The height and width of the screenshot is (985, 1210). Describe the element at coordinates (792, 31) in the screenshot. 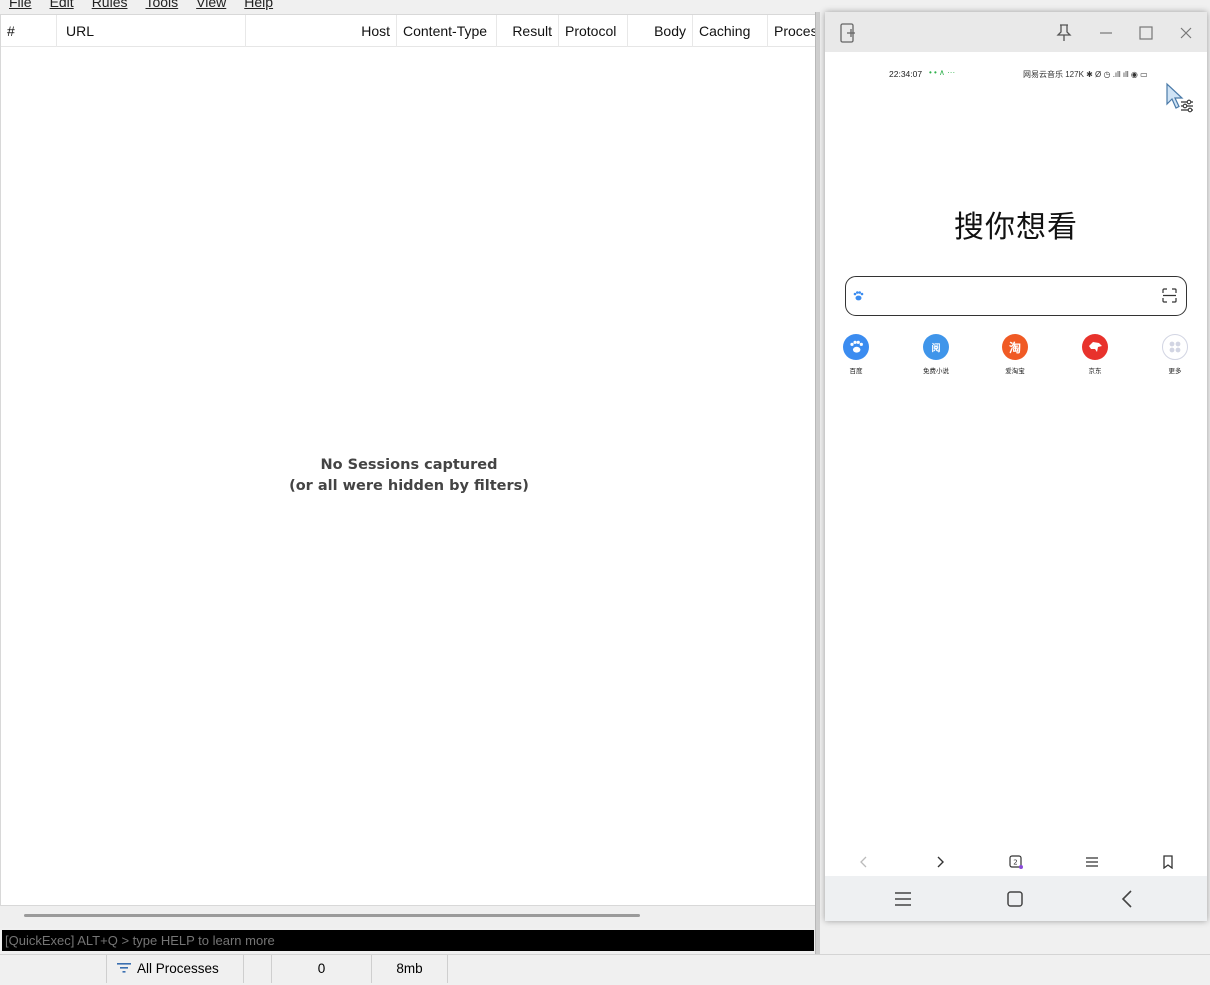

I see `column-process: Proces` at that location.